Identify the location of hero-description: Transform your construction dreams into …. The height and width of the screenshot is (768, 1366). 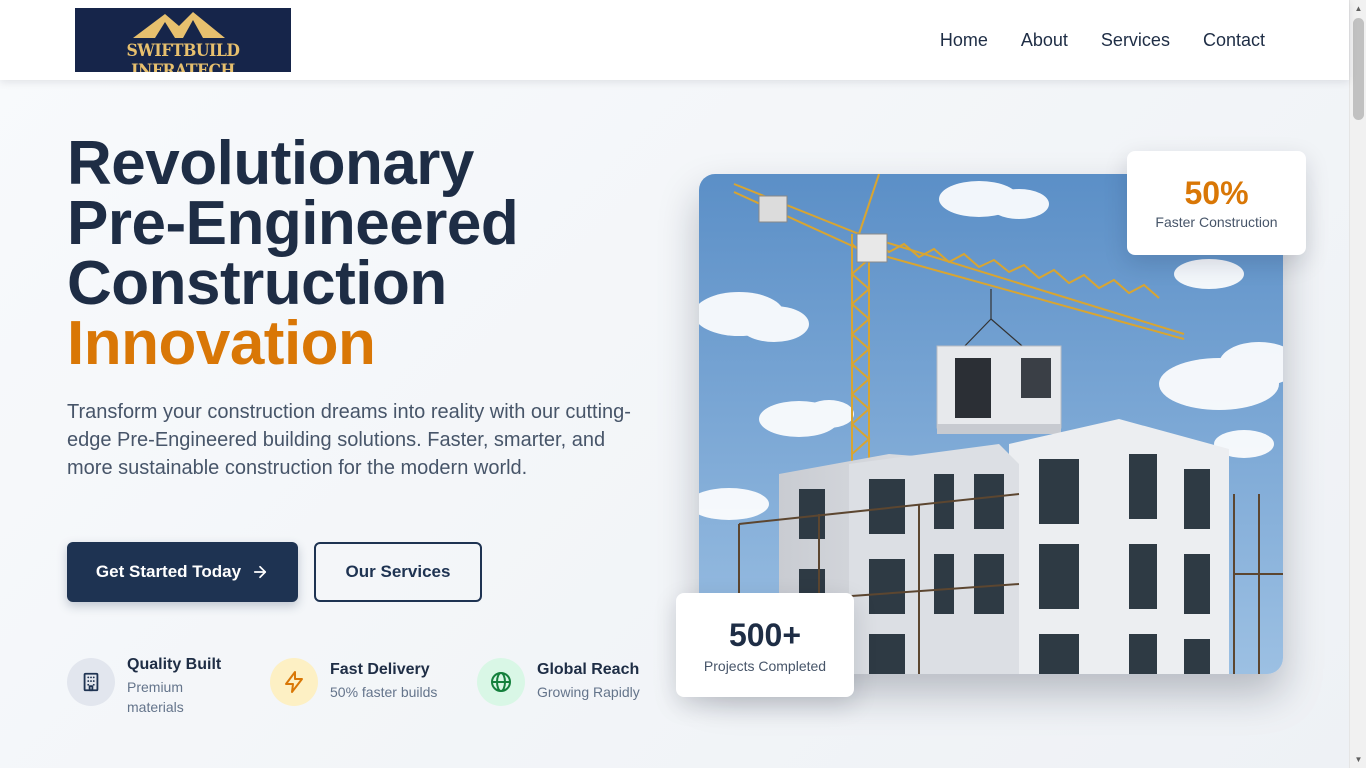
(349, 440).